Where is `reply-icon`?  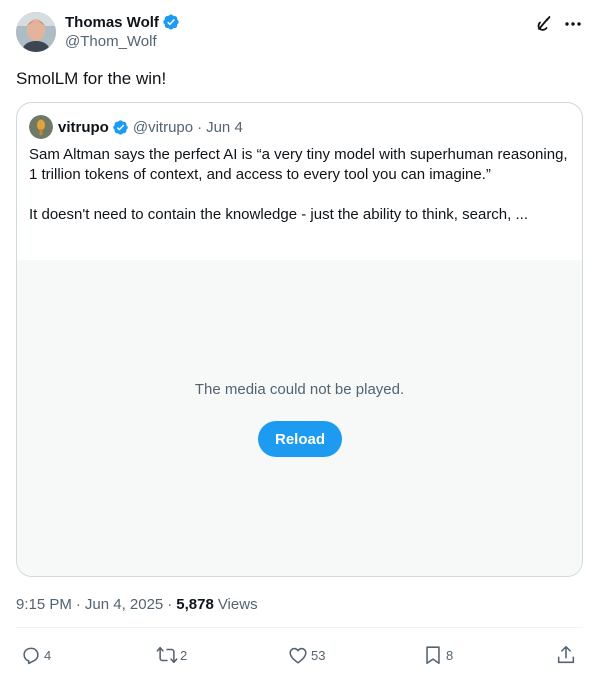
reply-icon is located at coordinates (31, 656).